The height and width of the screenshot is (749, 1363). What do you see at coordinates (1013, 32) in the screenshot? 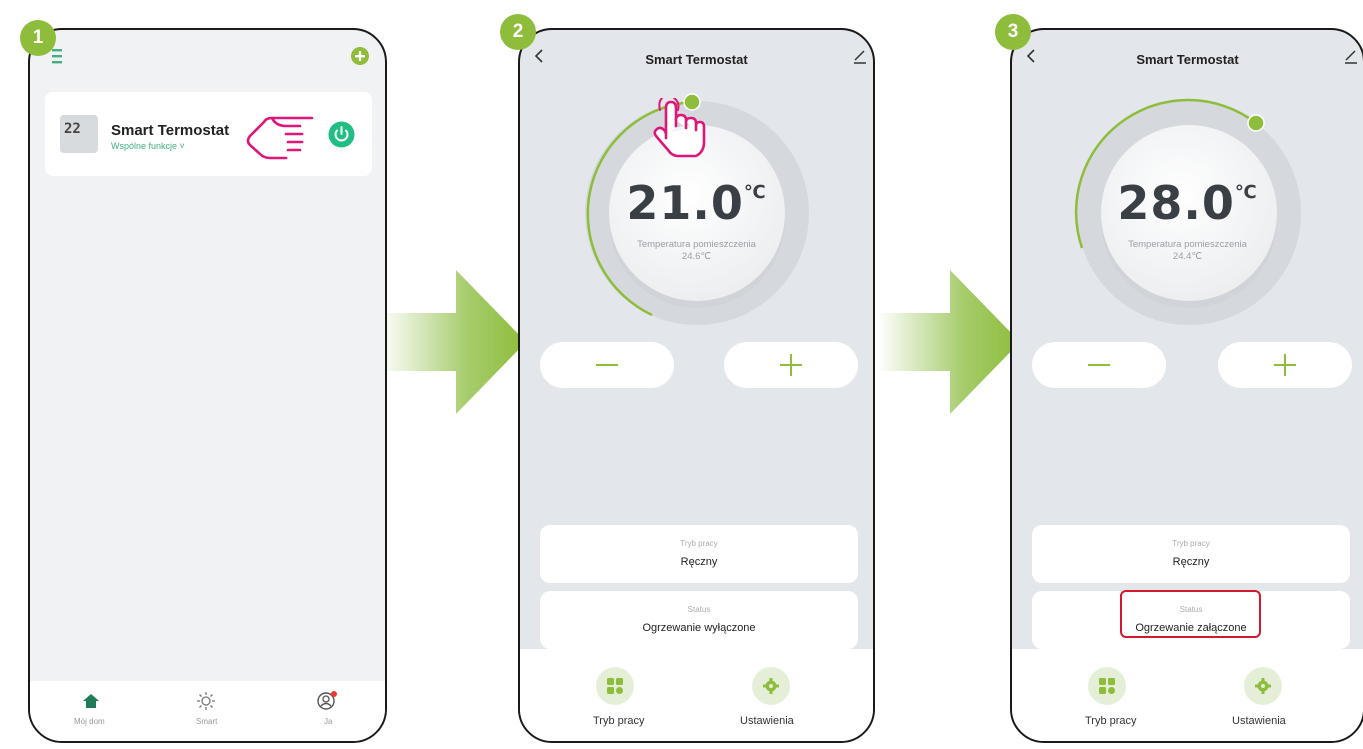
I see `step-badge-3: 3` at bounding box center [1013, 32].